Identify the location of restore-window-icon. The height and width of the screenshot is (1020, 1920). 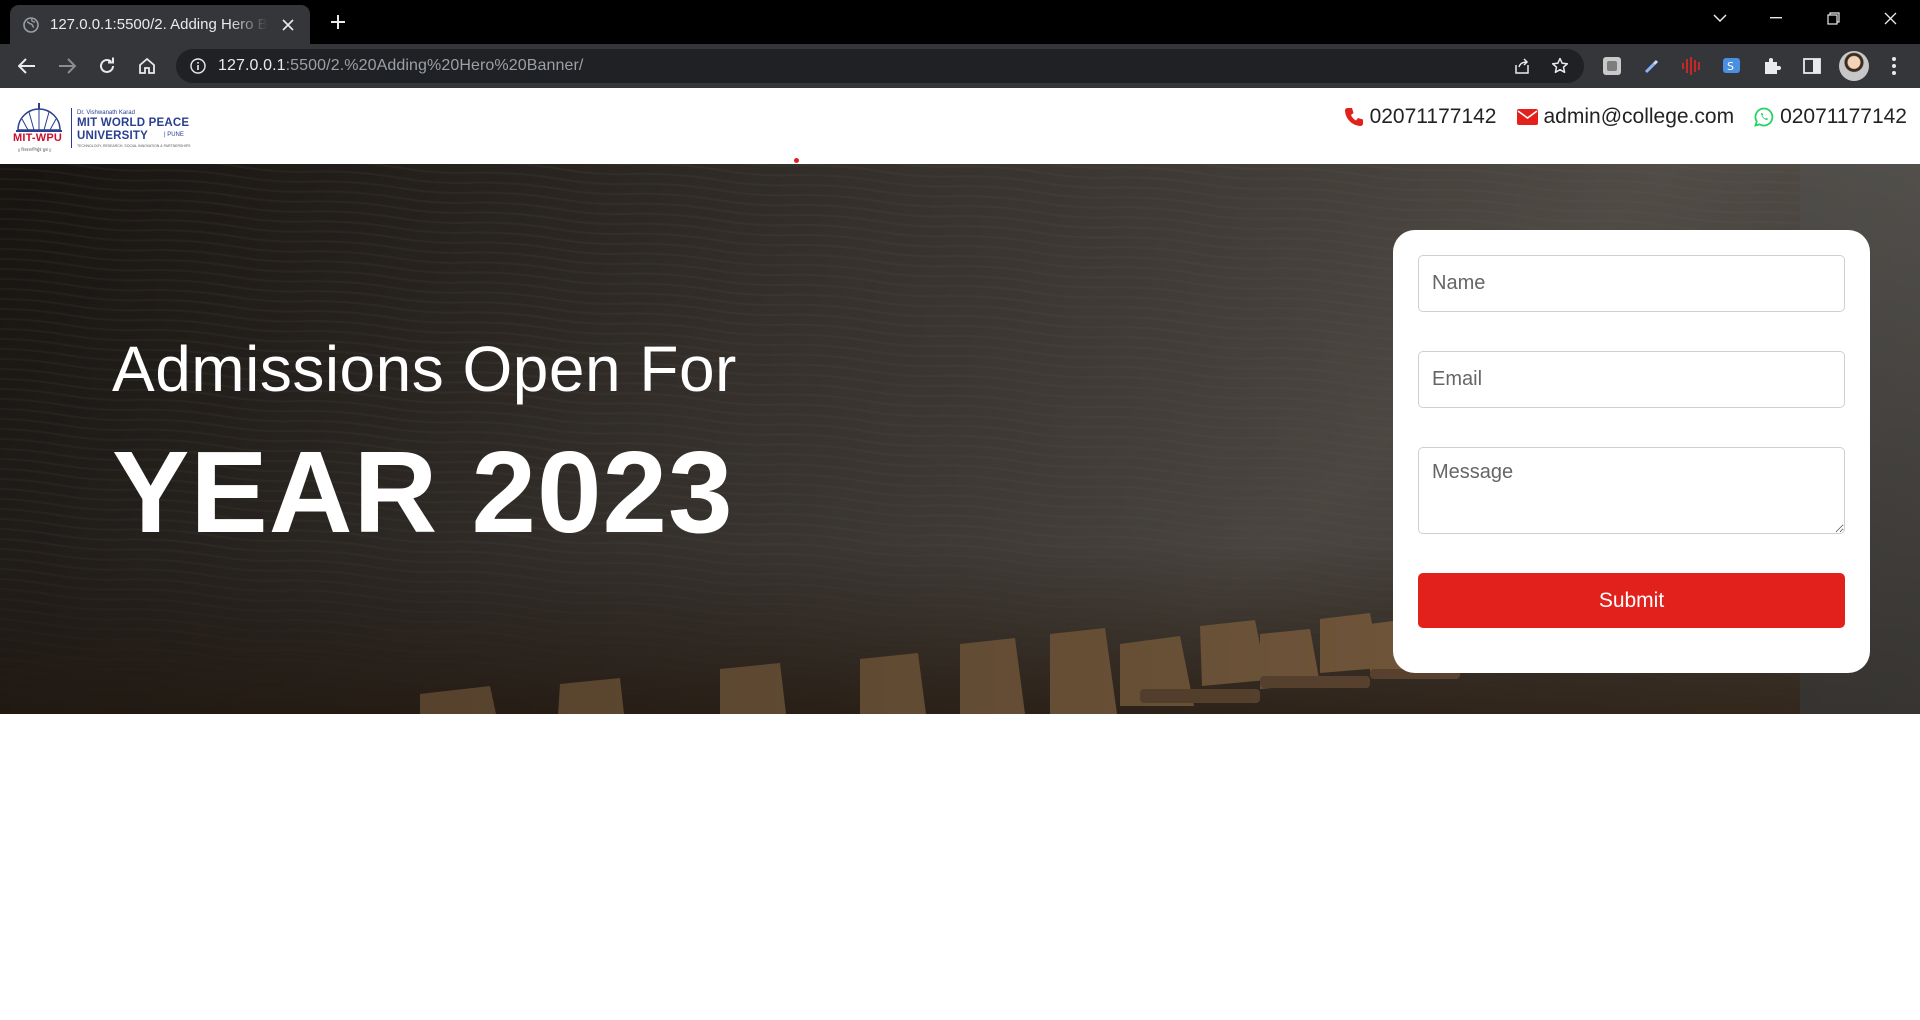
(1833, 18).